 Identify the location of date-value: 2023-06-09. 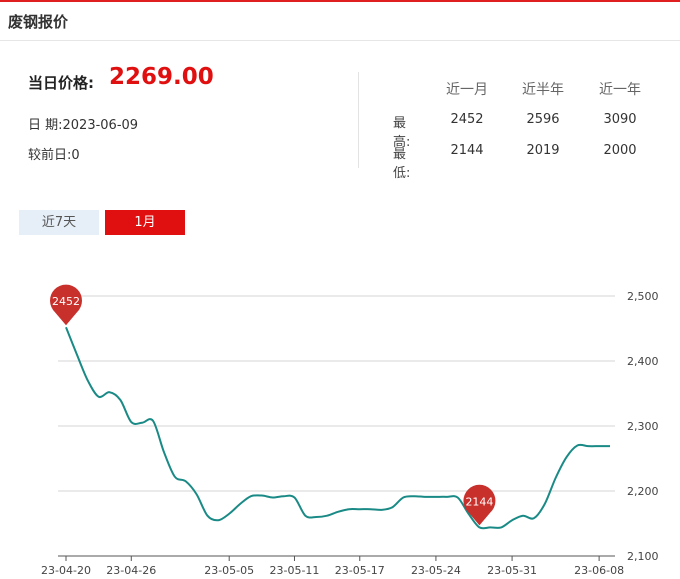
(100, 125).